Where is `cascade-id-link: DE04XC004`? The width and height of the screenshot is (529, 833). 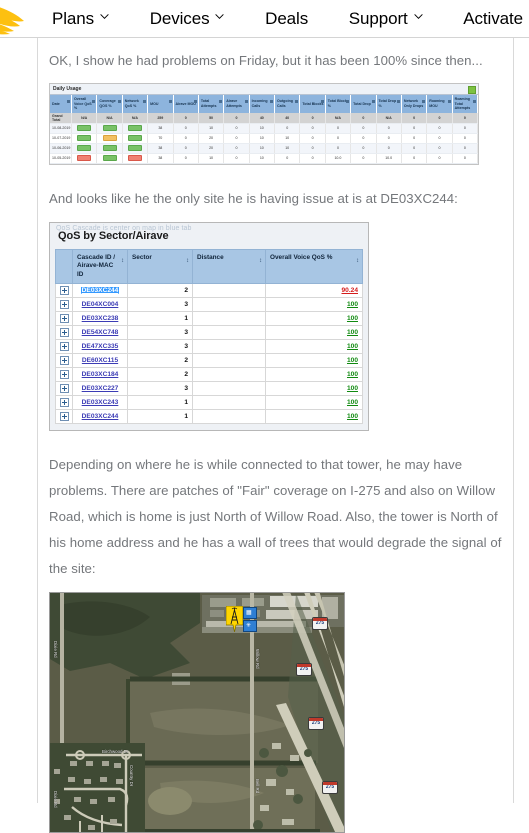
cascade-id-link: DE04XC004 is located at coordinates (100, 304).